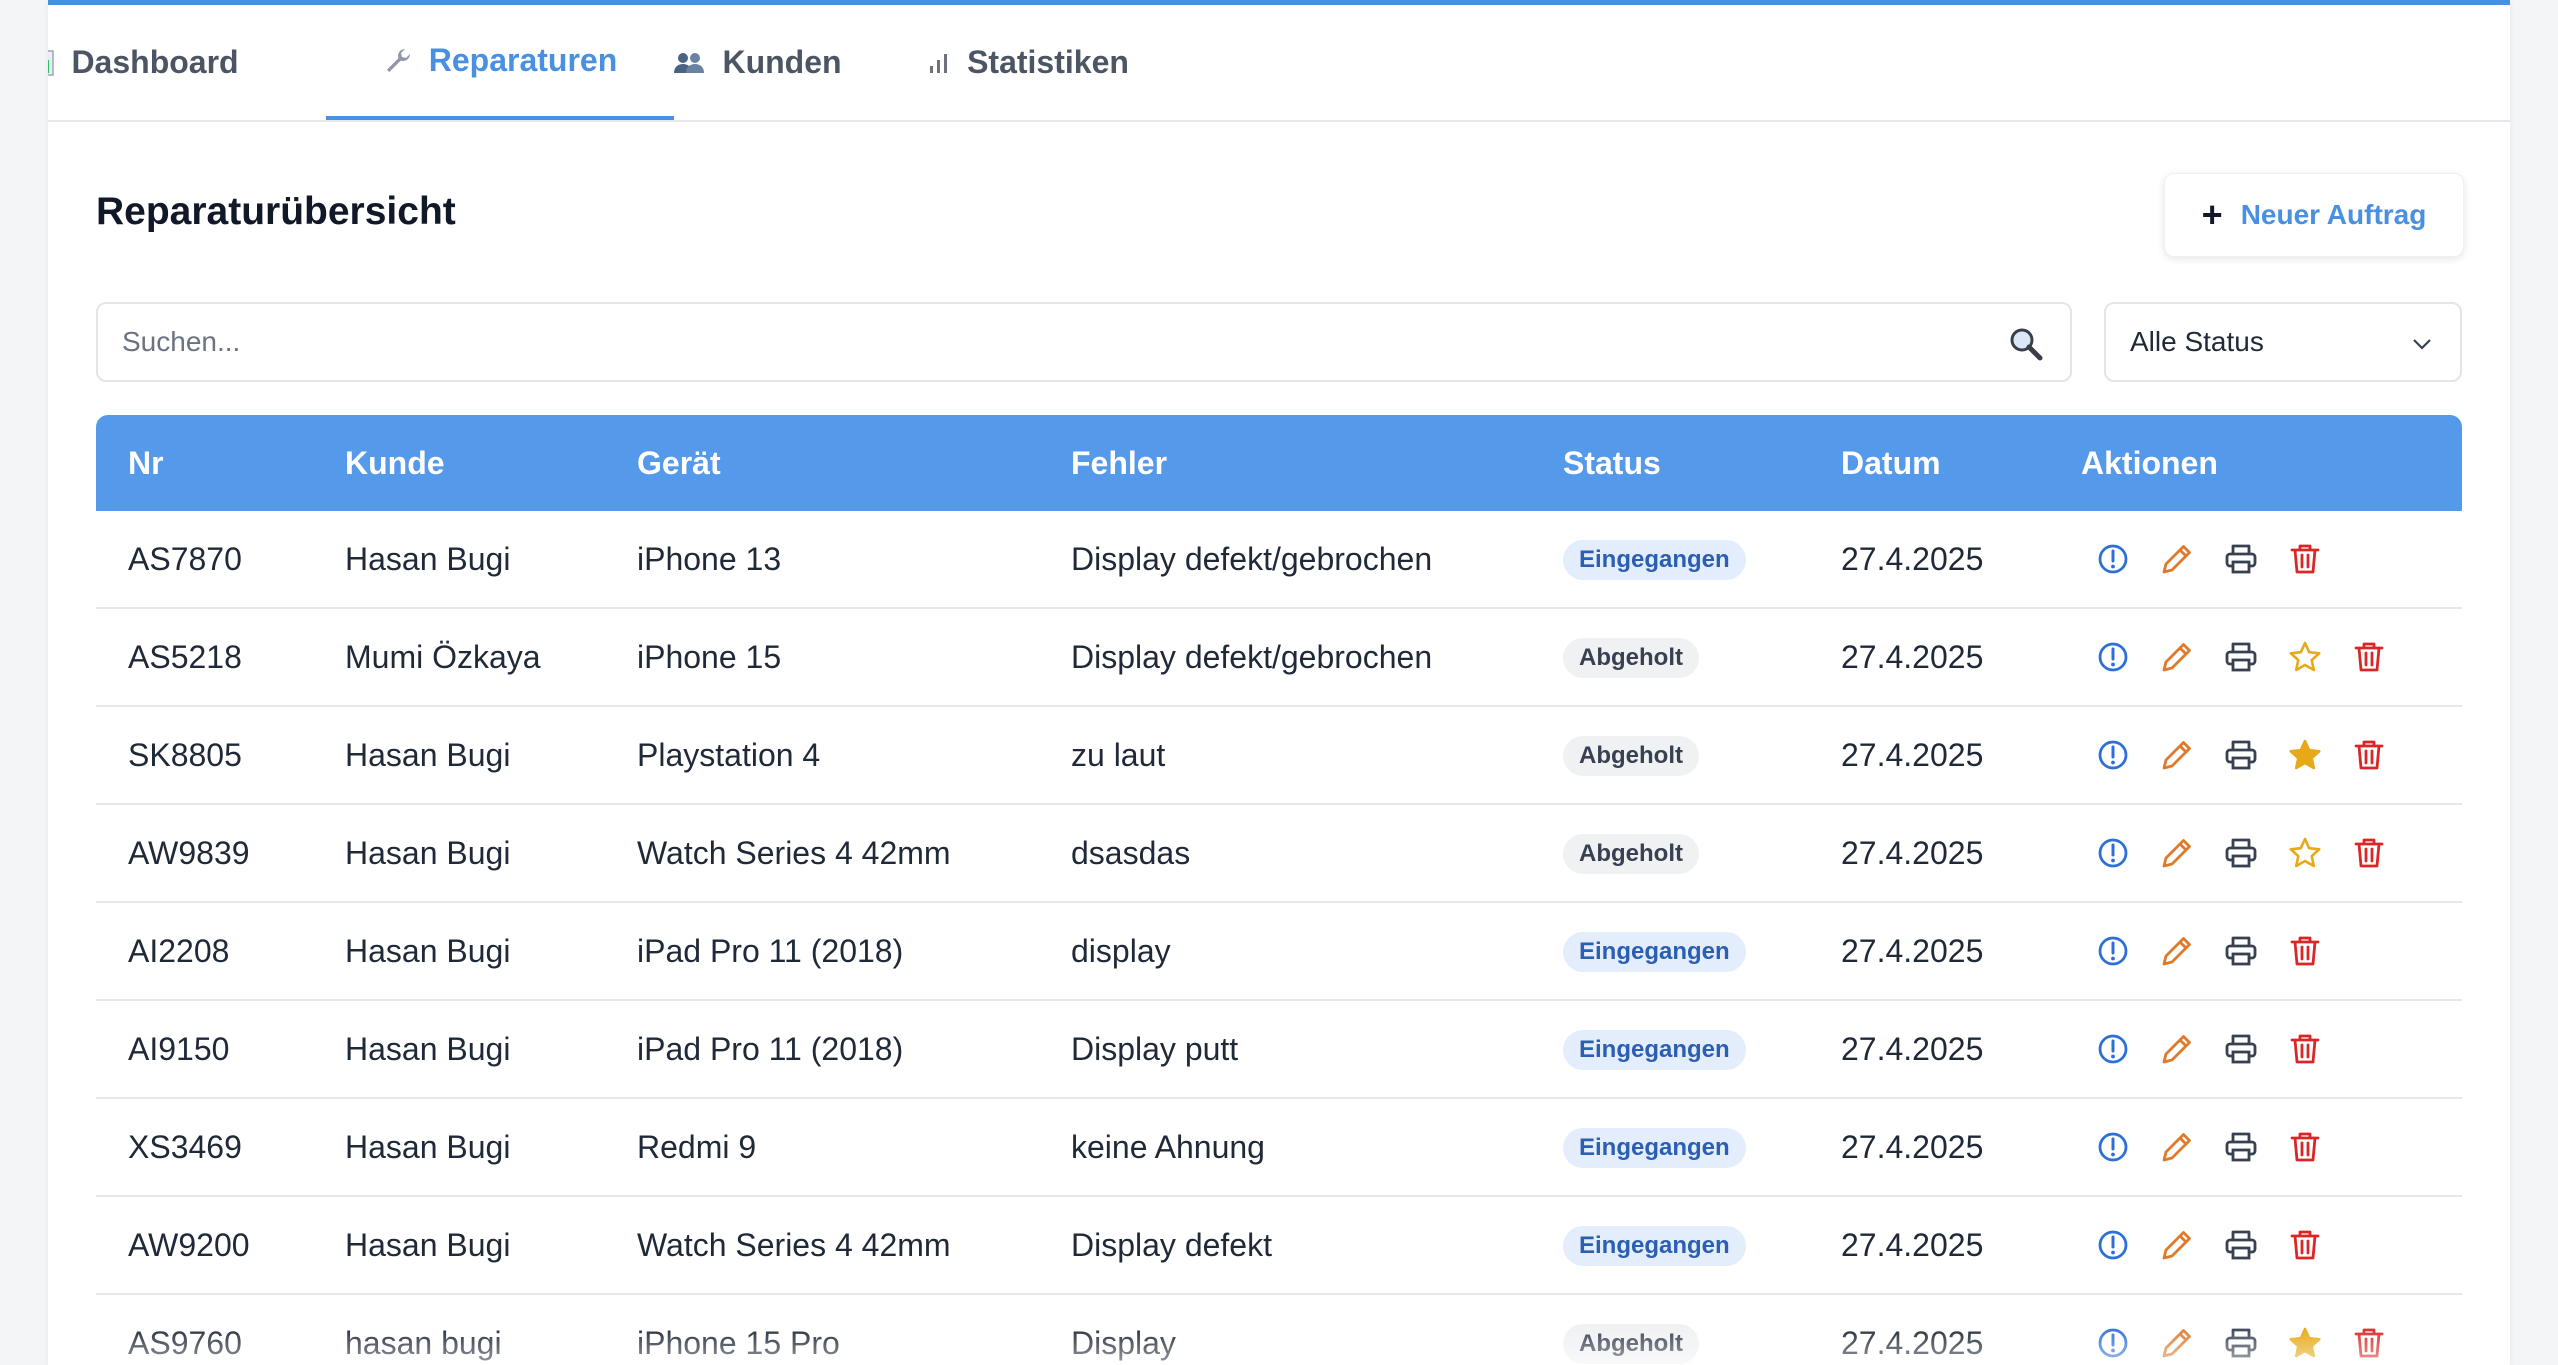  I want to click on wrench-icon, so click(398, 61).